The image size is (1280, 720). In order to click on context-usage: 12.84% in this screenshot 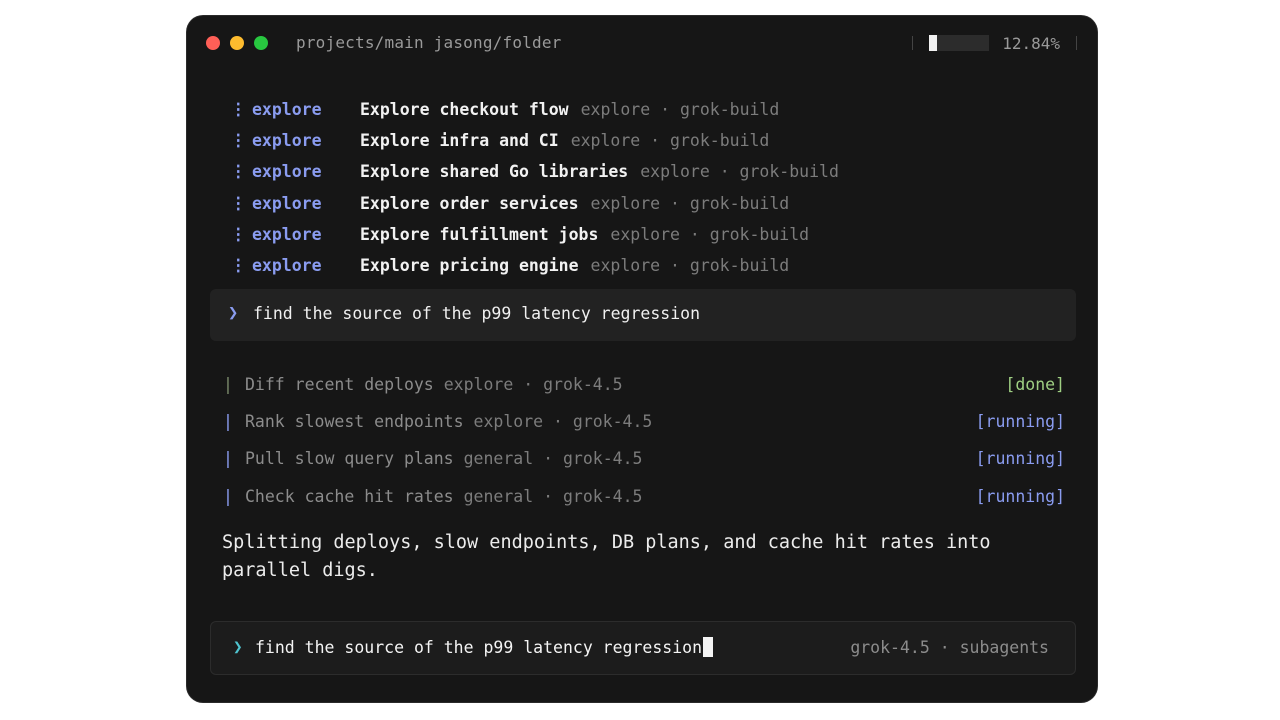, I will do `click(994, 43)`.